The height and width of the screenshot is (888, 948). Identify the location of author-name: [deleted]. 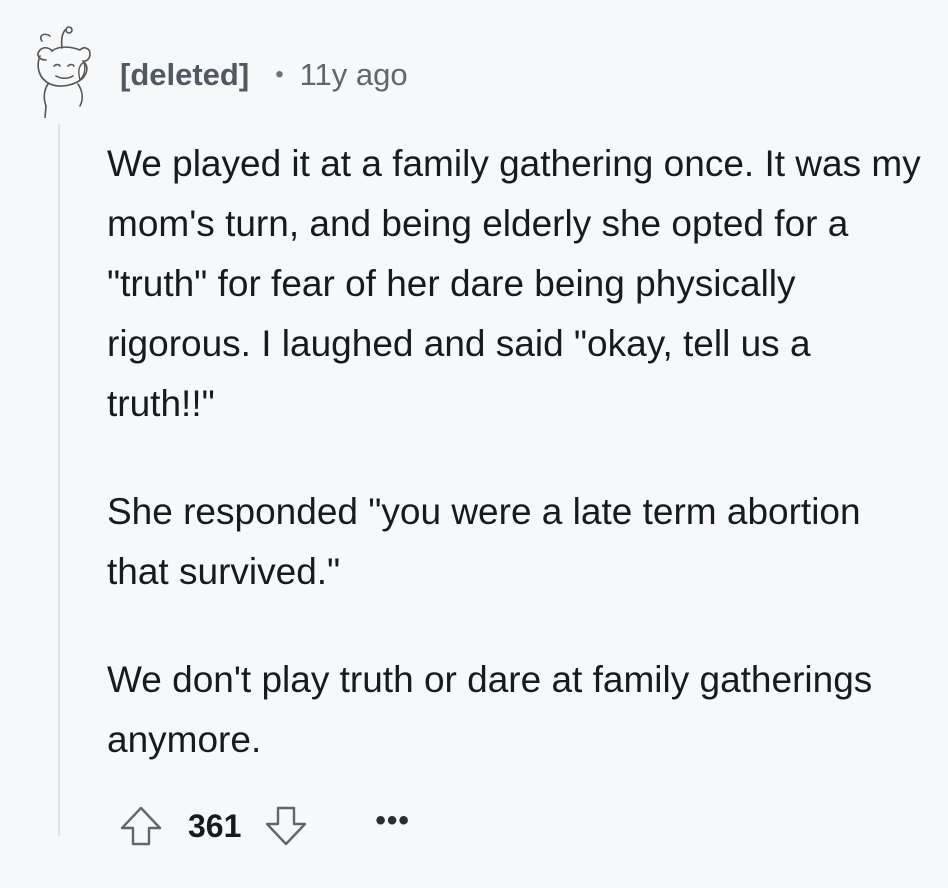
(184, 75).